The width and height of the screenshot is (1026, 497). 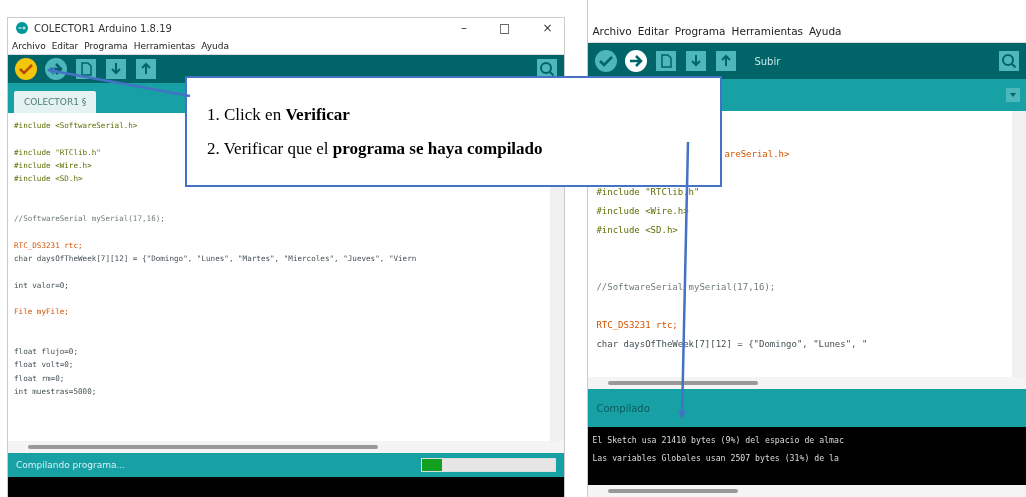 What do you see at coordinates (55, 102) in the screenshot?
I see `sketch-tab: COLECTOR1 §` at bounding box center [55, 102].